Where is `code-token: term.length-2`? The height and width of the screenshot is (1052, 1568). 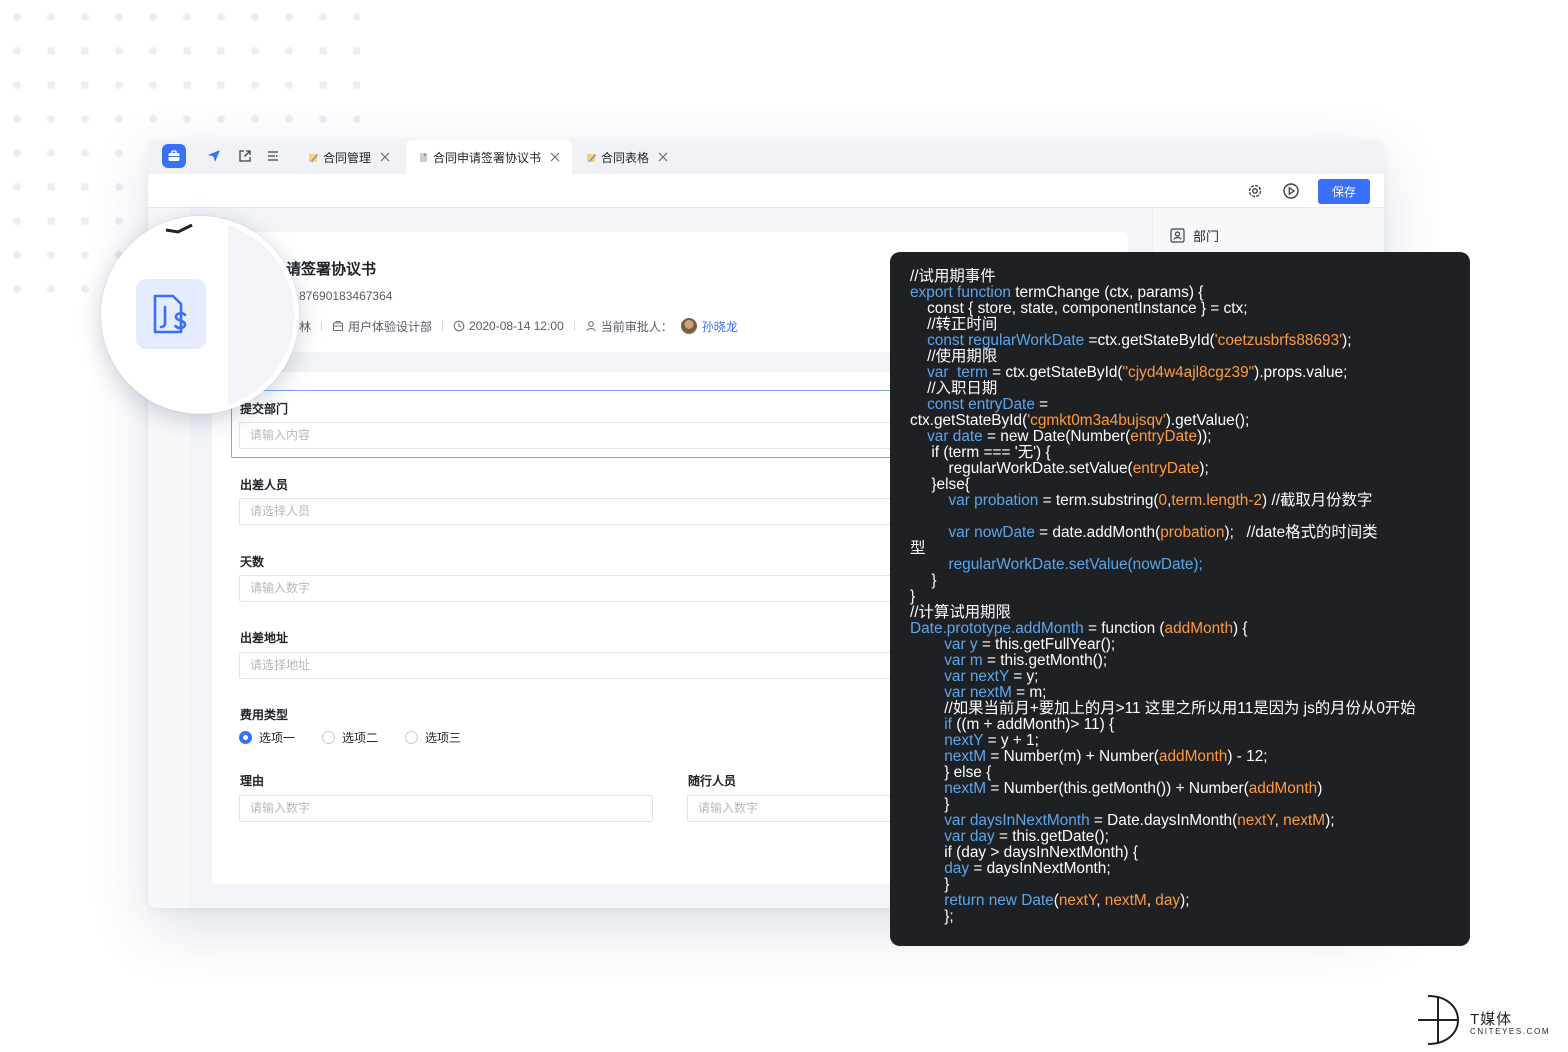 code-token: term.length-2 is located at coordinates (1217, 500).